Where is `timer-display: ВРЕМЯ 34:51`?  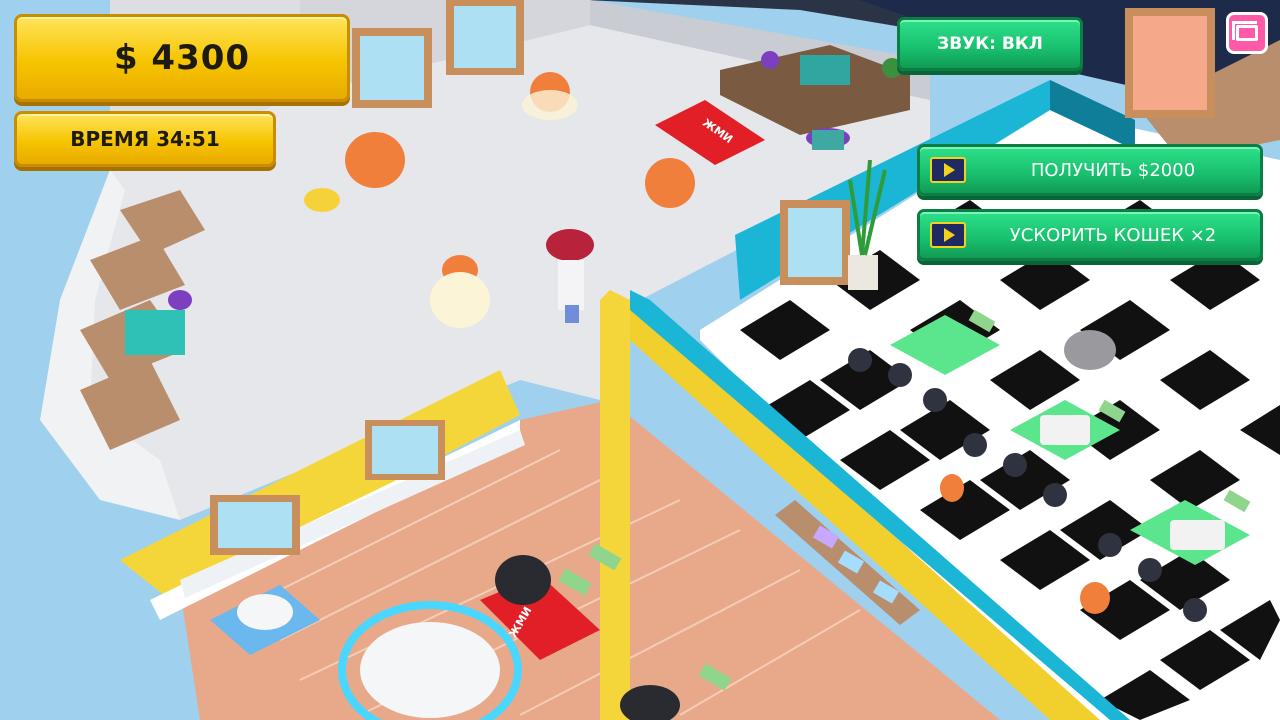 timer-display: ВРЕМЯ 34:51 is located at coordinates (145, 139).